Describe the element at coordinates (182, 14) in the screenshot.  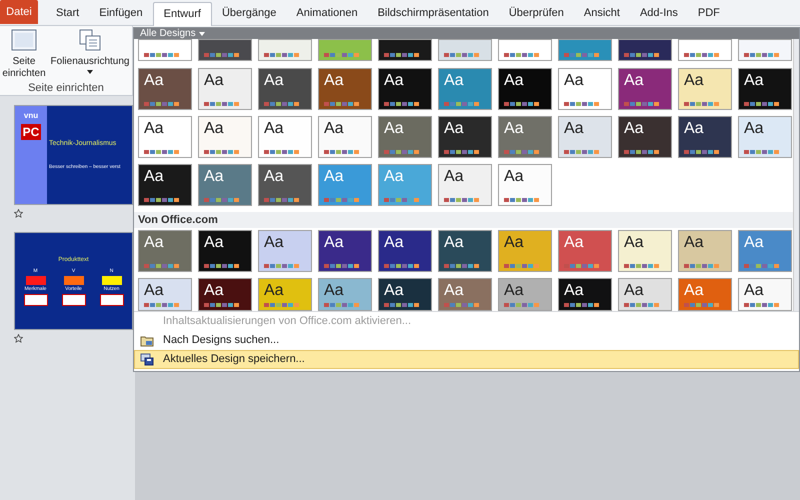
I see `ribbon-tab: Entwurf` at that location.